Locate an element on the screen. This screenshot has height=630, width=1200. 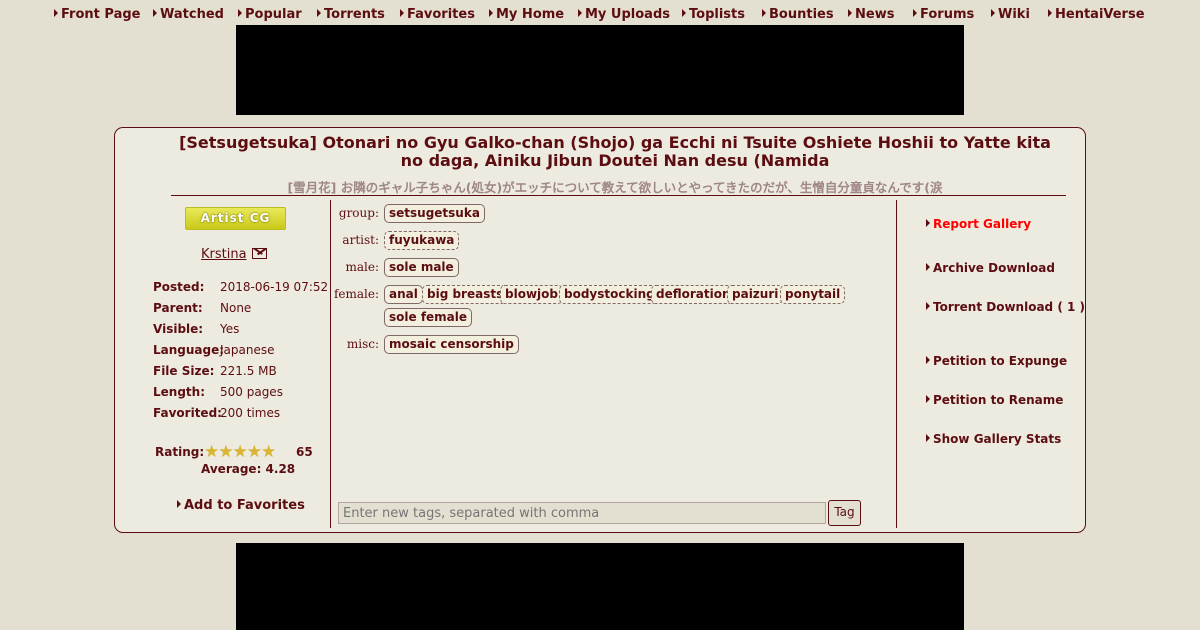
nav-popular: Popular is located at coordinates (270, 14).